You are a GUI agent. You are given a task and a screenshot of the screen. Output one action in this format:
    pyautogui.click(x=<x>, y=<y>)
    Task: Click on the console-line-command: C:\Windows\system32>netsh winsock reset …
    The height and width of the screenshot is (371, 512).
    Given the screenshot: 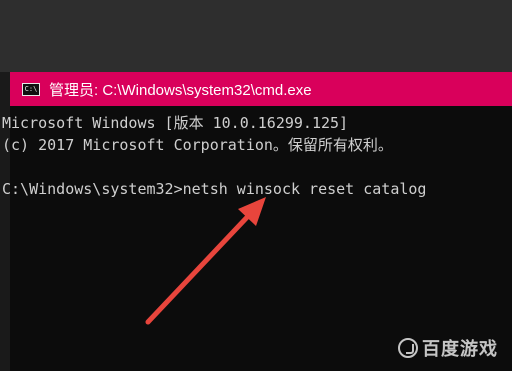 What is the action you would take?
    pyautogui.click(x=214, y=189)
    